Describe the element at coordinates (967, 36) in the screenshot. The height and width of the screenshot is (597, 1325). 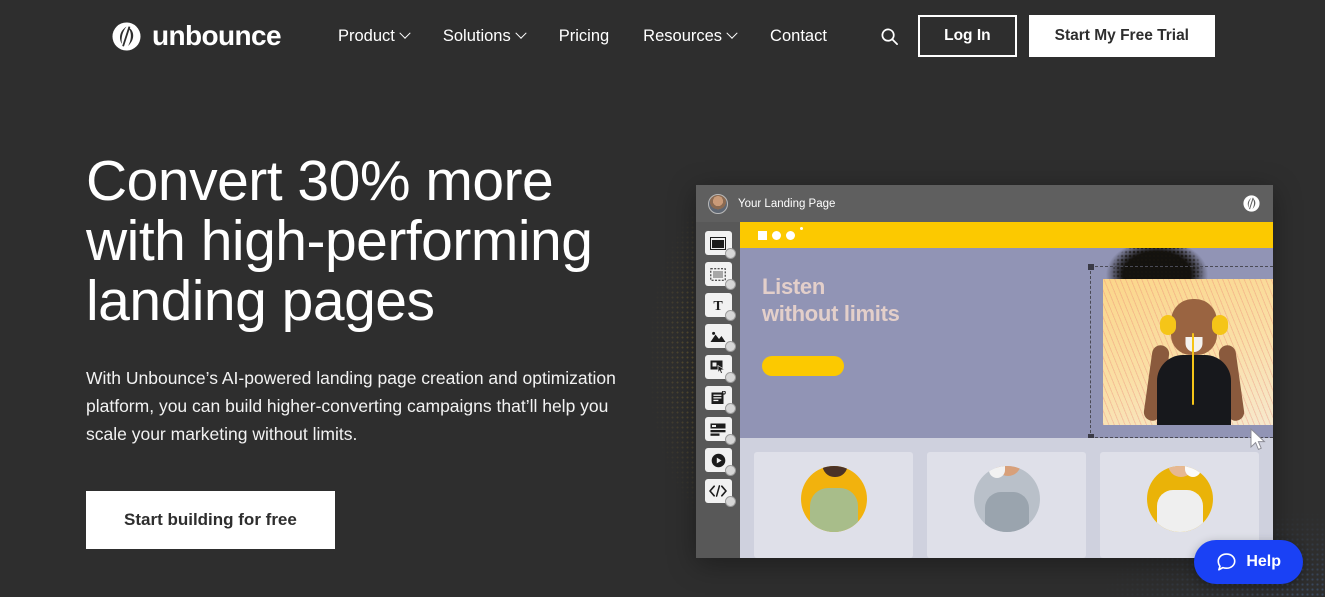
I see `log-in-button: Log In` at that location.